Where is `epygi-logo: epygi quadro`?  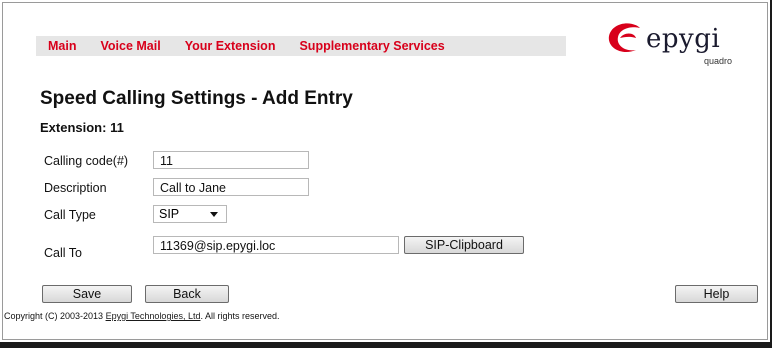
epygi-logo: epygi quadro is located at coordinates (671, 47).